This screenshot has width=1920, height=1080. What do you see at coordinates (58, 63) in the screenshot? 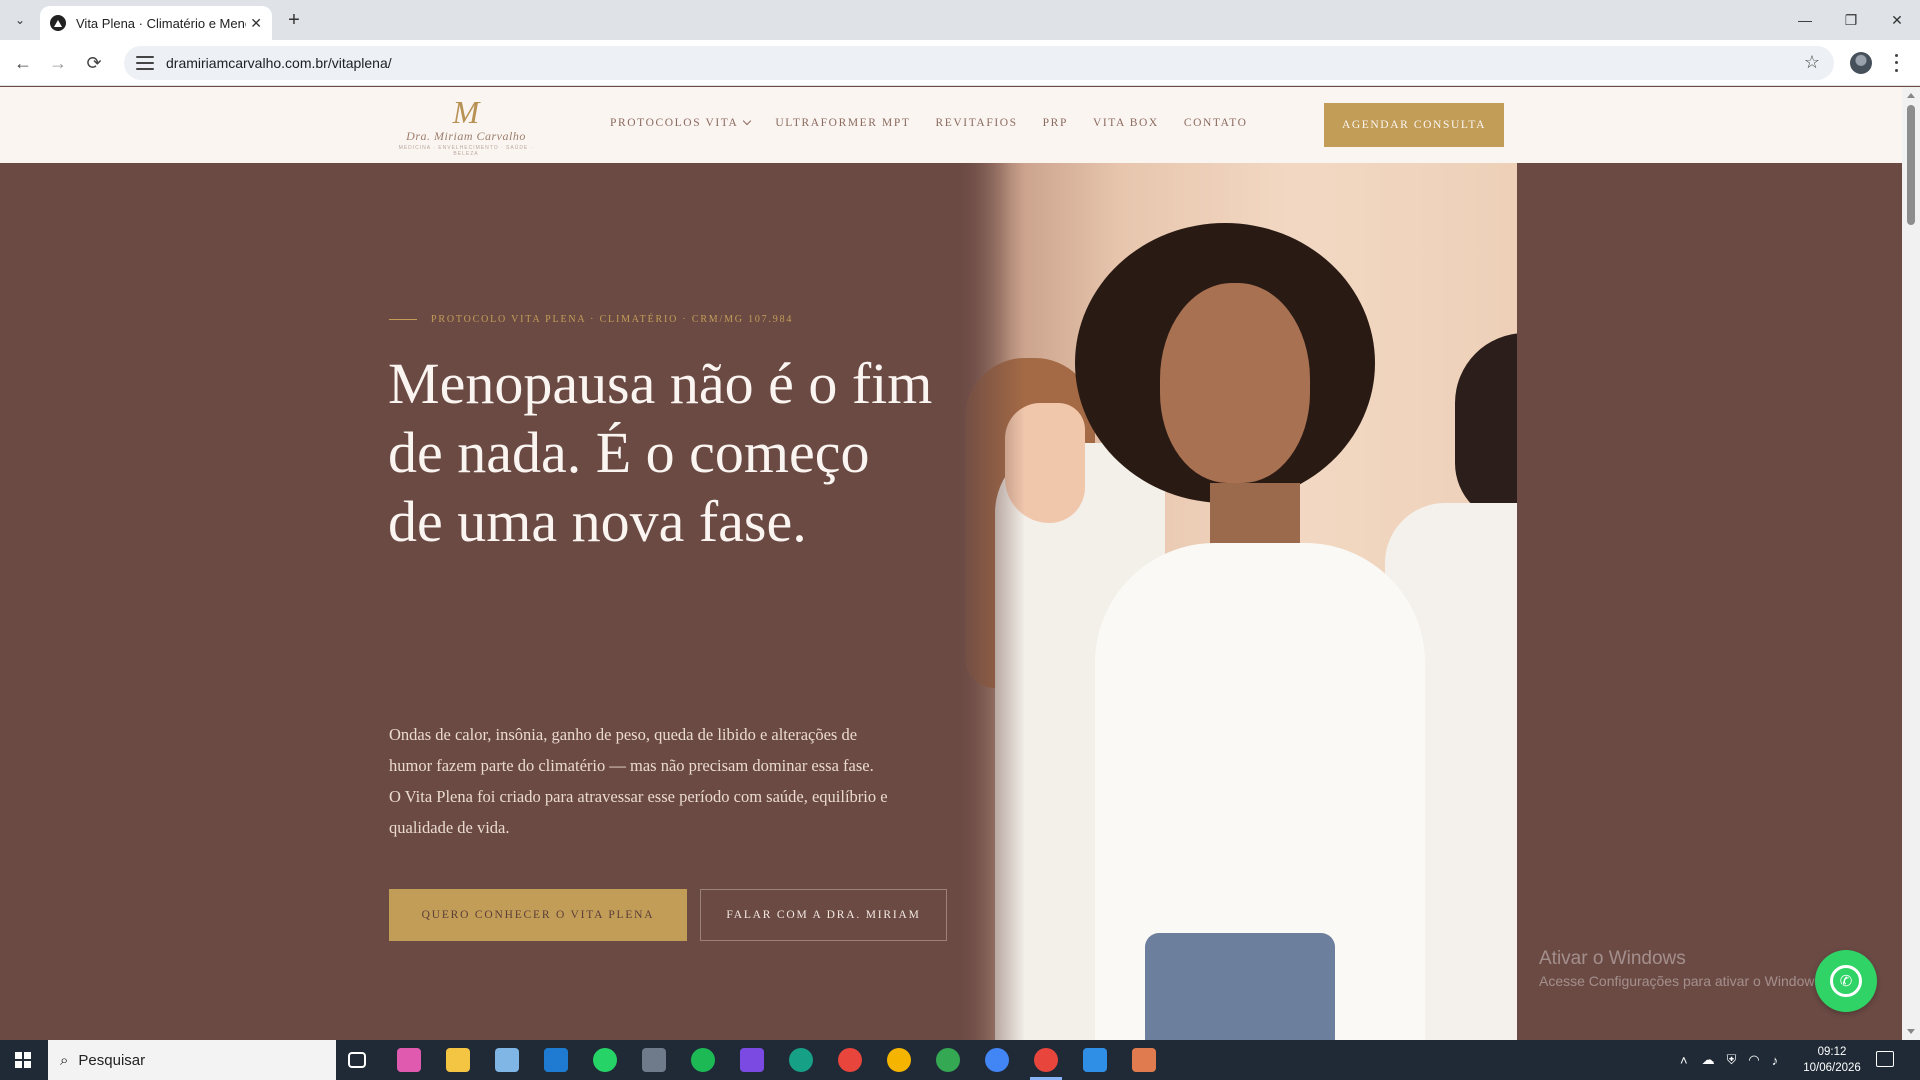
I see `forward-button: →` at bounding box center [58, 63].